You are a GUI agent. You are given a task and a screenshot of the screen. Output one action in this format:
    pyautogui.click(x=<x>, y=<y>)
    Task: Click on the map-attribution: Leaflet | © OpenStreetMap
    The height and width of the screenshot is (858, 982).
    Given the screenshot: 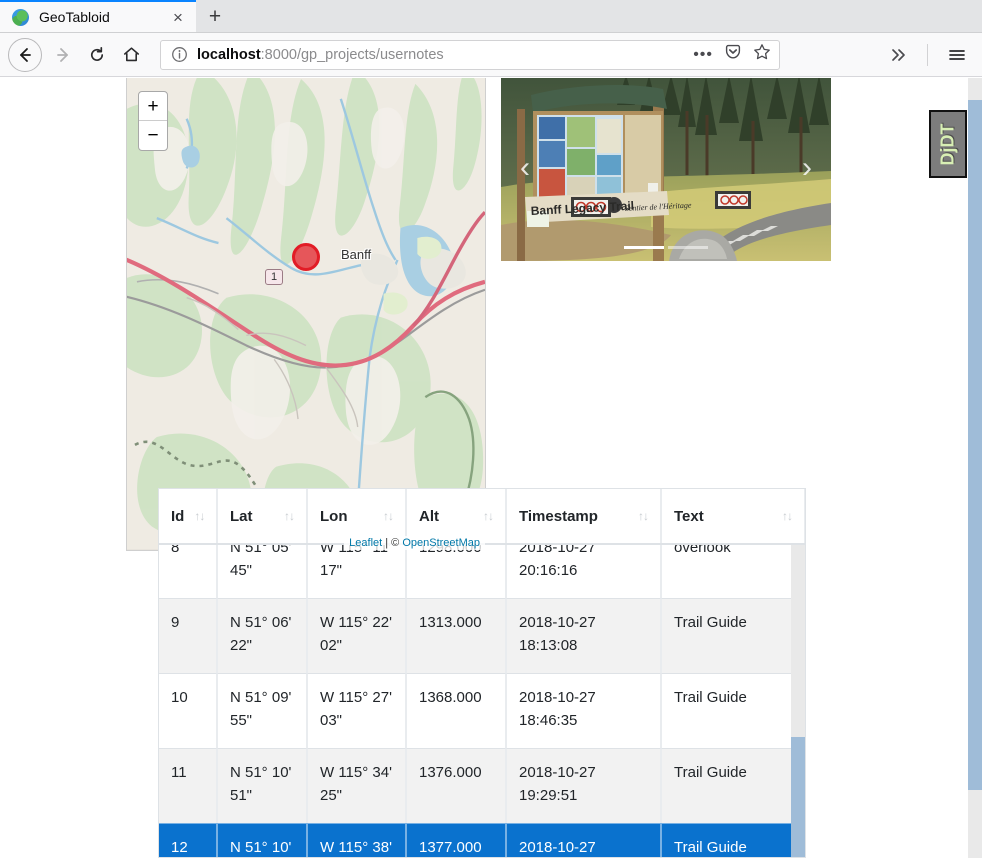 What is the action you would take?
    pyautogui.click(x=414, y=543)
    